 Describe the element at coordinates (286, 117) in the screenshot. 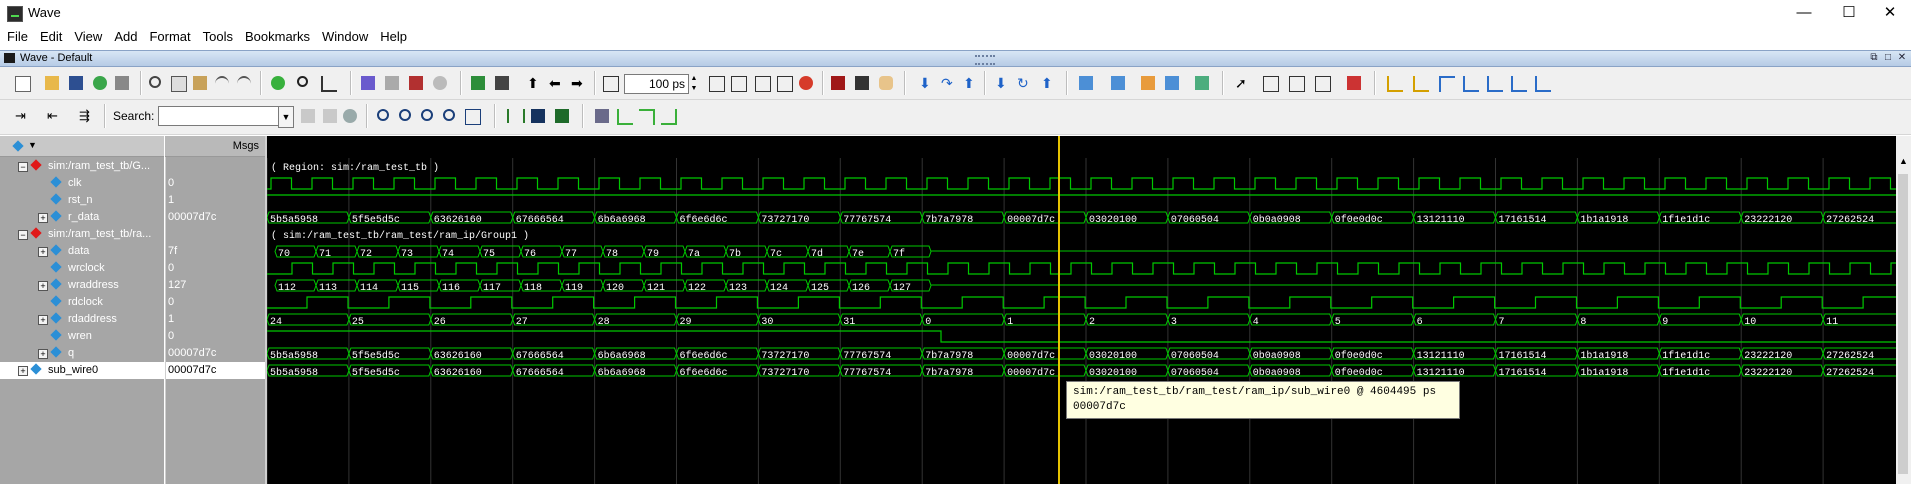

I see `search-dropdown: ▼` at that location.